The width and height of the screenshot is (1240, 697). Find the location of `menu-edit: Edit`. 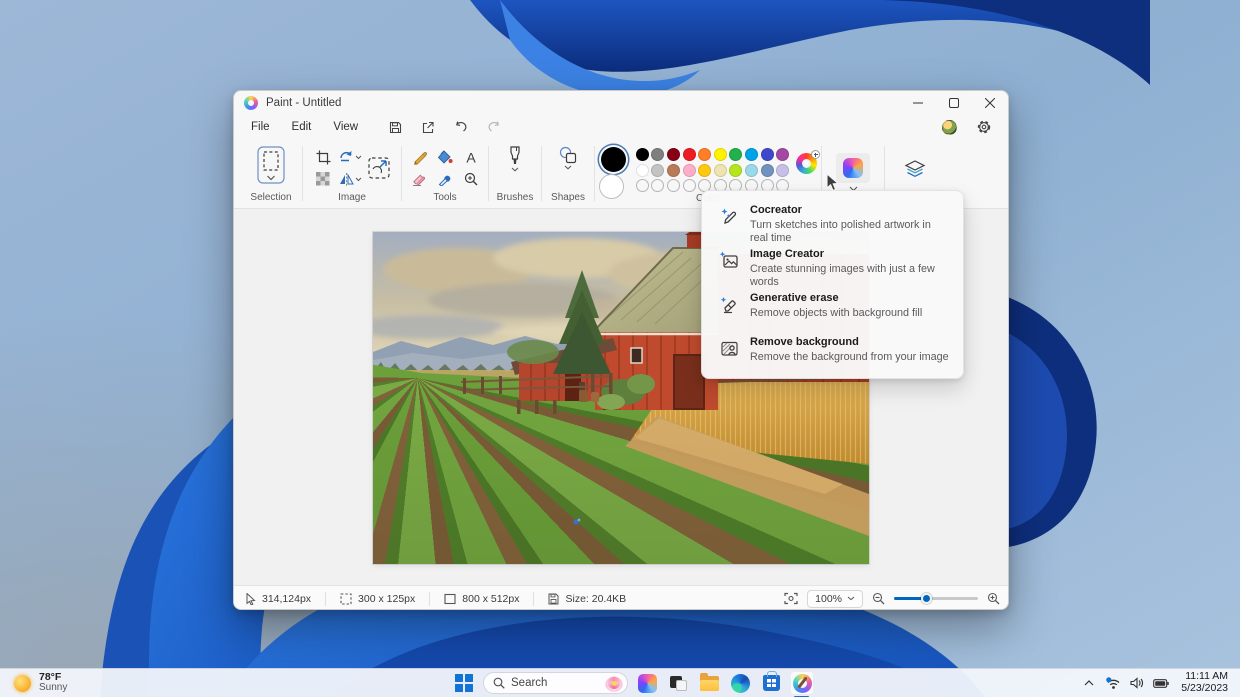

menu-edit: Edit is located at coordinates (302, 127).